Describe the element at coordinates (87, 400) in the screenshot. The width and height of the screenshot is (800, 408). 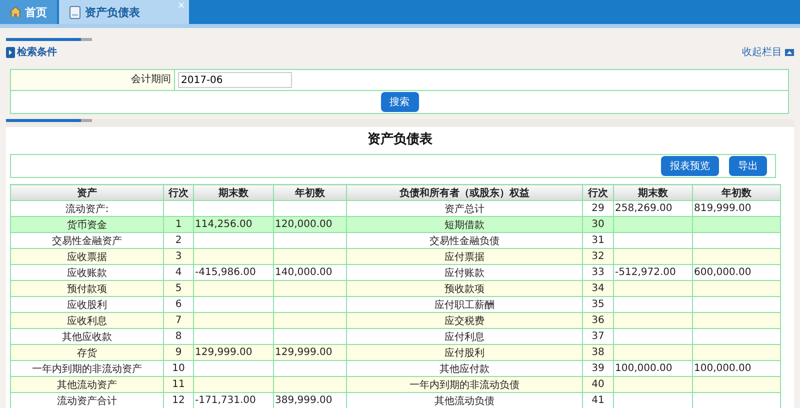
I see `table-cell: 流动资产合计` at that location.